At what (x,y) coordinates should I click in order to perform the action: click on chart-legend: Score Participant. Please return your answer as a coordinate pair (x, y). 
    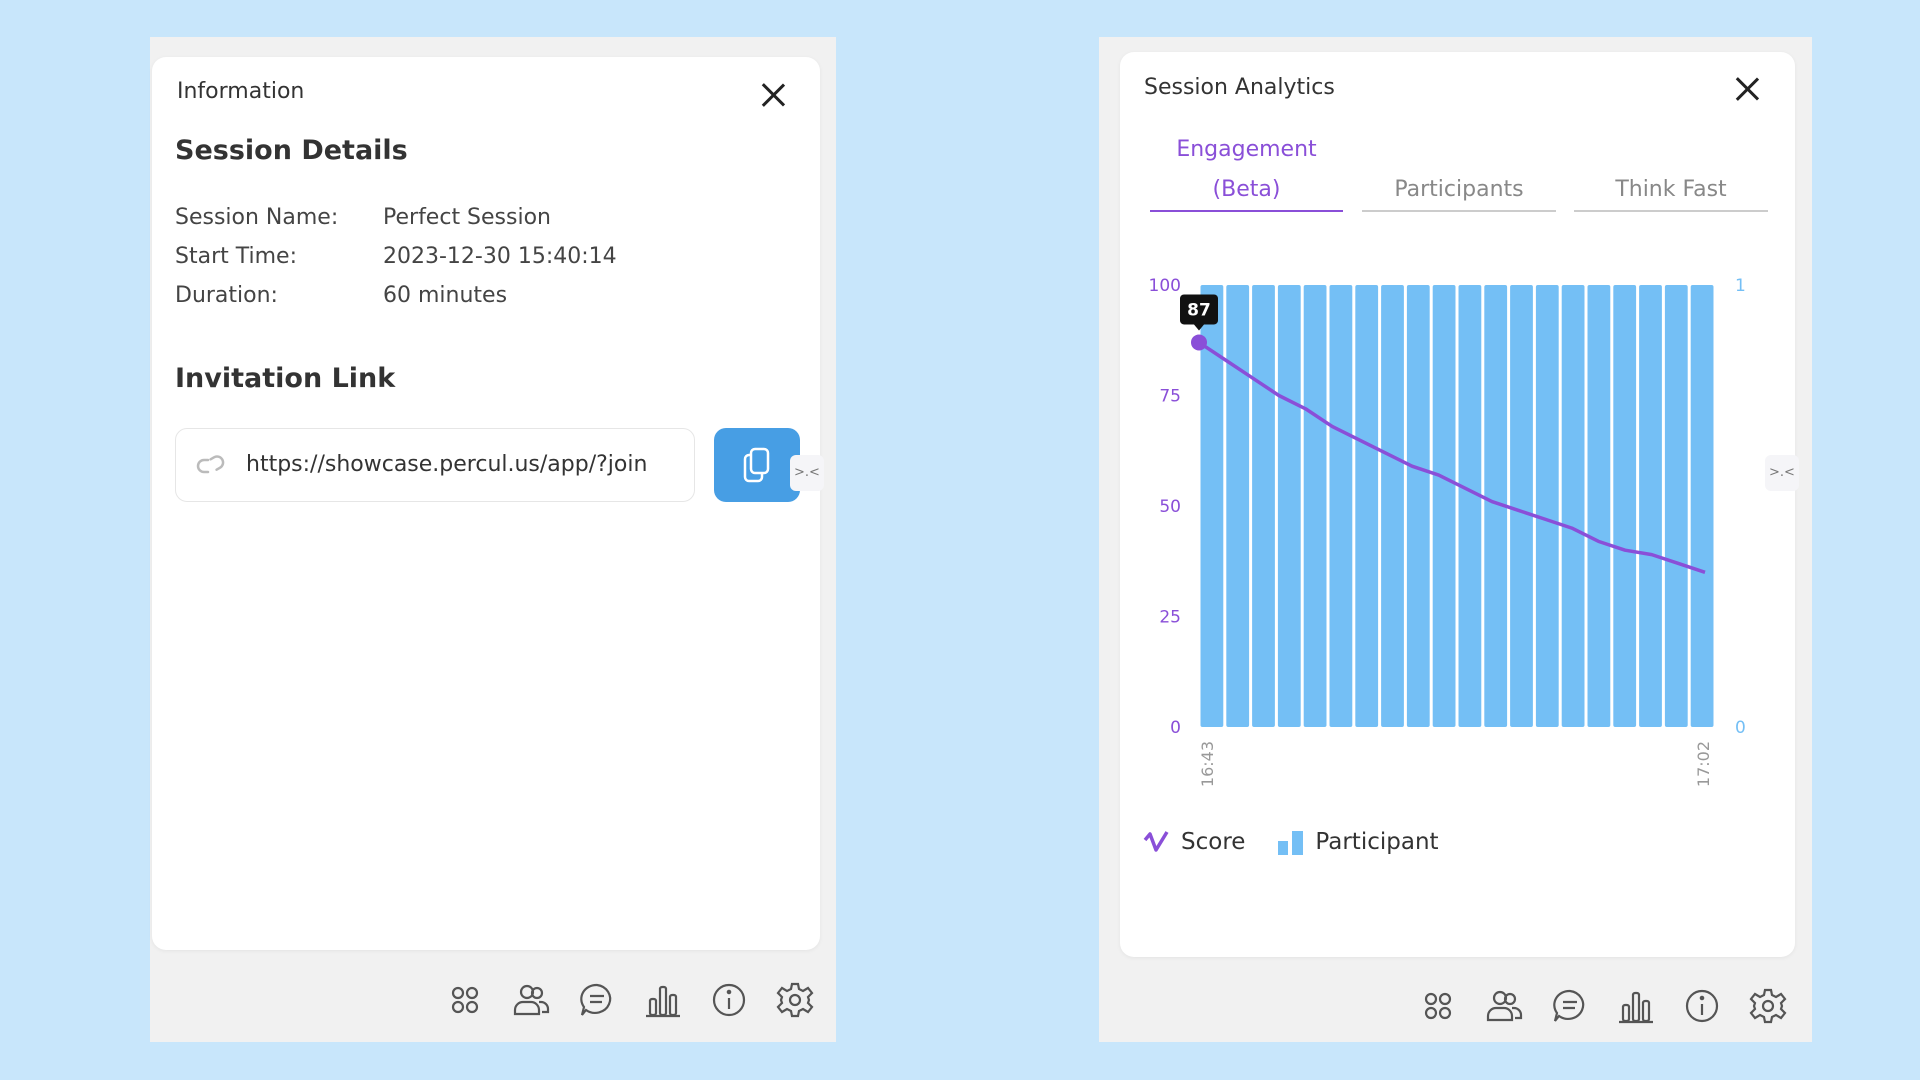
    Looking at the image, I should click on (1291, 842).